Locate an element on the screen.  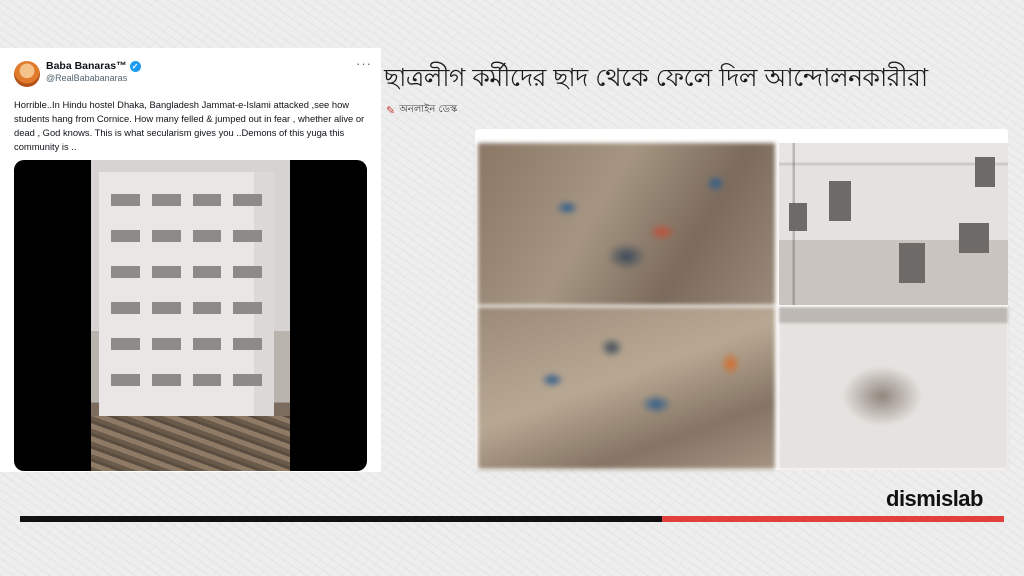
blurred-photo-bottom-left is located at coordinates (626, 388).